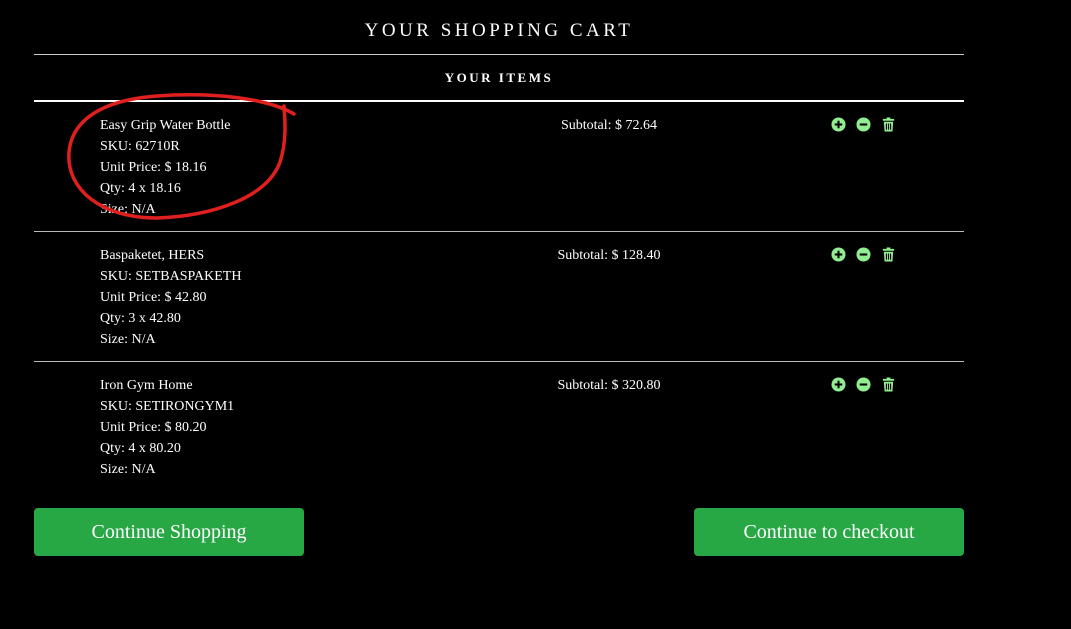 Image resolution: width=1071 pixels, height=629 pixels. Describe the element at coordinates (499, 78) in the screenshot. I see `items-heading: YOUR ITEMS` at that location.